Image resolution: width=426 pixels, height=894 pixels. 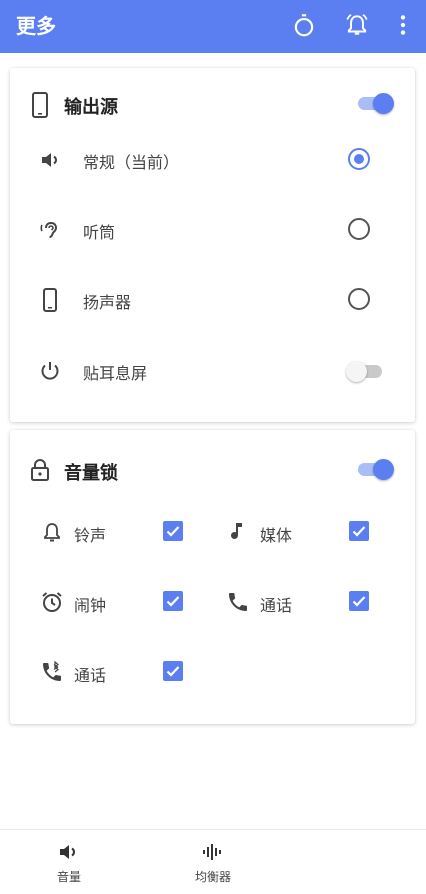 What do you see at coordinates (359, 229) in the screenshot?
I see `radio-earpiece` at bounding box center [359, 229].